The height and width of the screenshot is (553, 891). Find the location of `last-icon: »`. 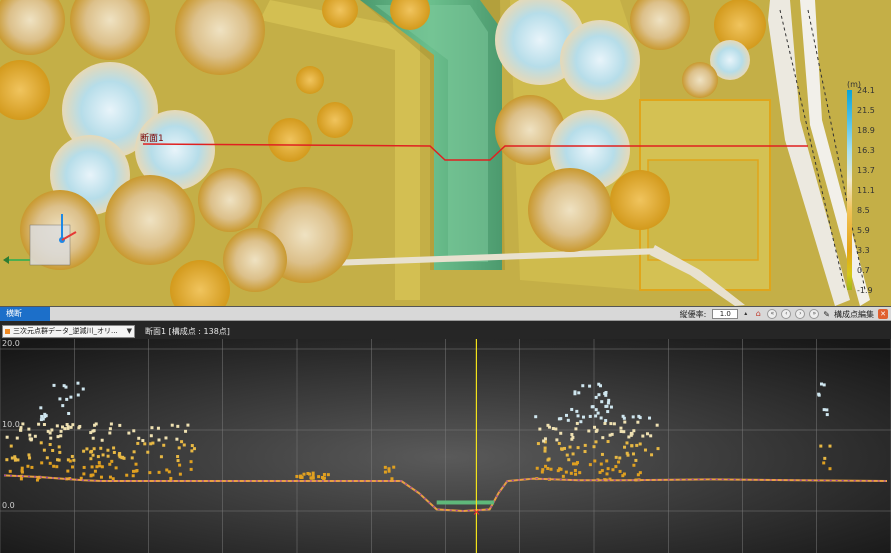

last-icon: » is located at coordinates (814, 314).